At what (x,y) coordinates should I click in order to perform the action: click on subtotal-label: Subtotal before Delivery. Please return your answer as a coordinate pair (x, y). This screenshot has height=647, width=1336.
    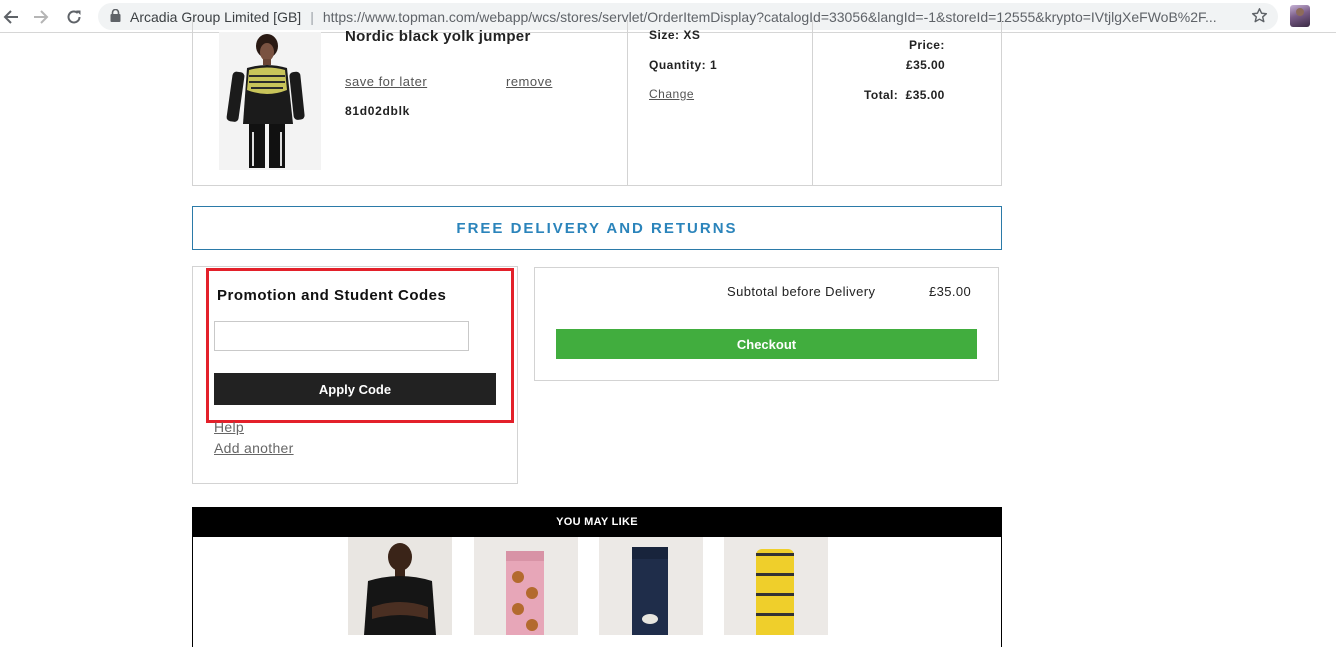
    Looking at the image, I should click on (801, 291).